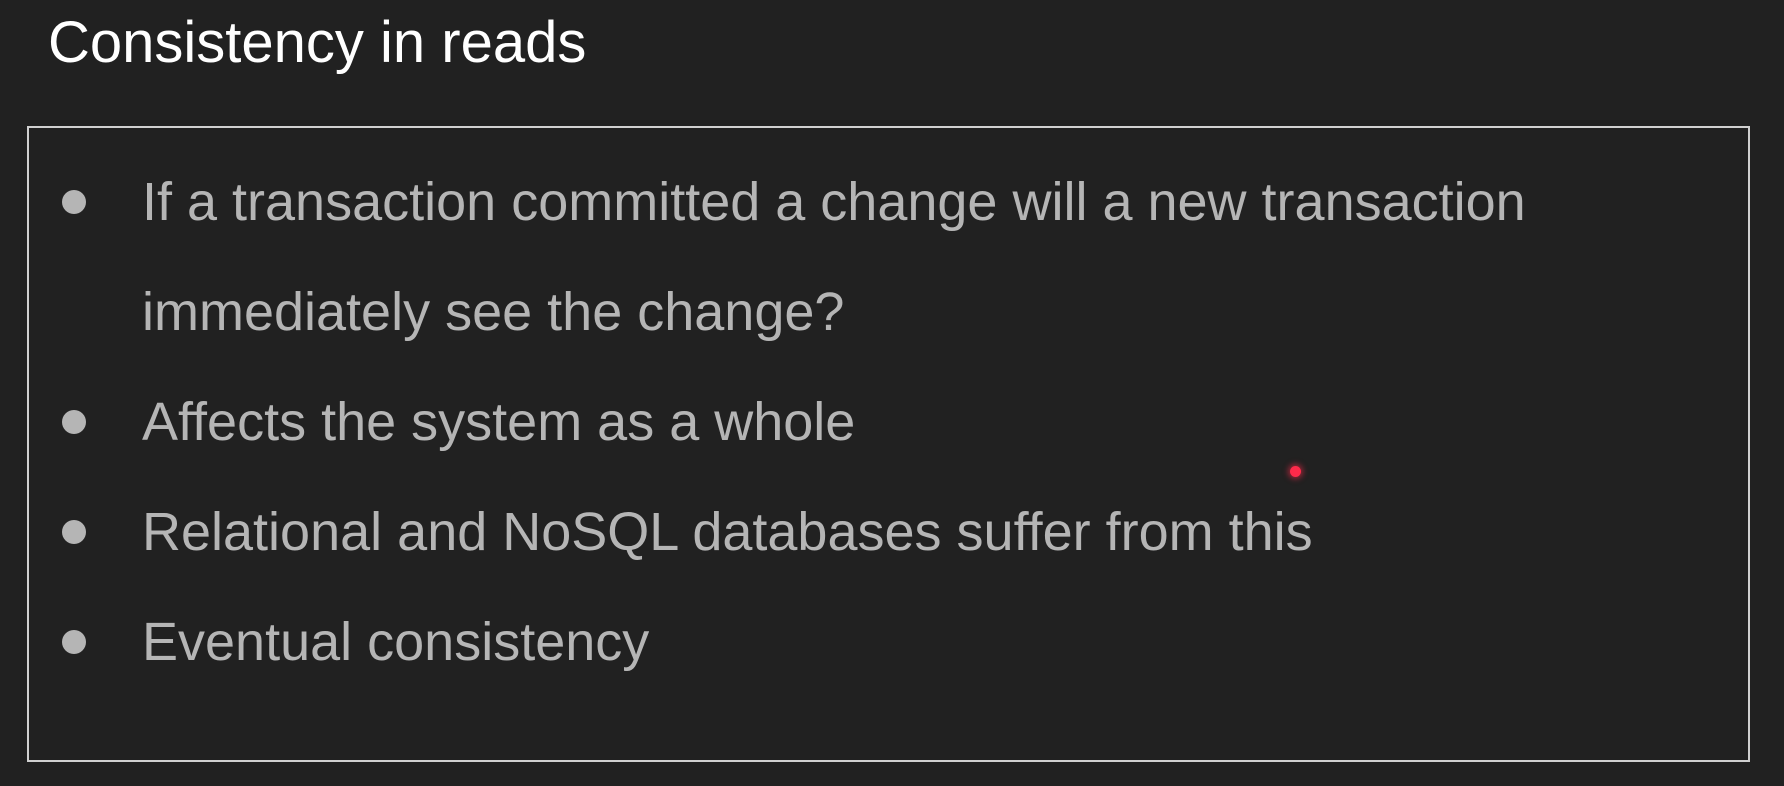 The width and height of the screenshot is (1784, 786). Describe the element at coordinates (888, 642) in the screenshot. I see `bullet-item-eventual-consistency: Eventual consistency` at that location.